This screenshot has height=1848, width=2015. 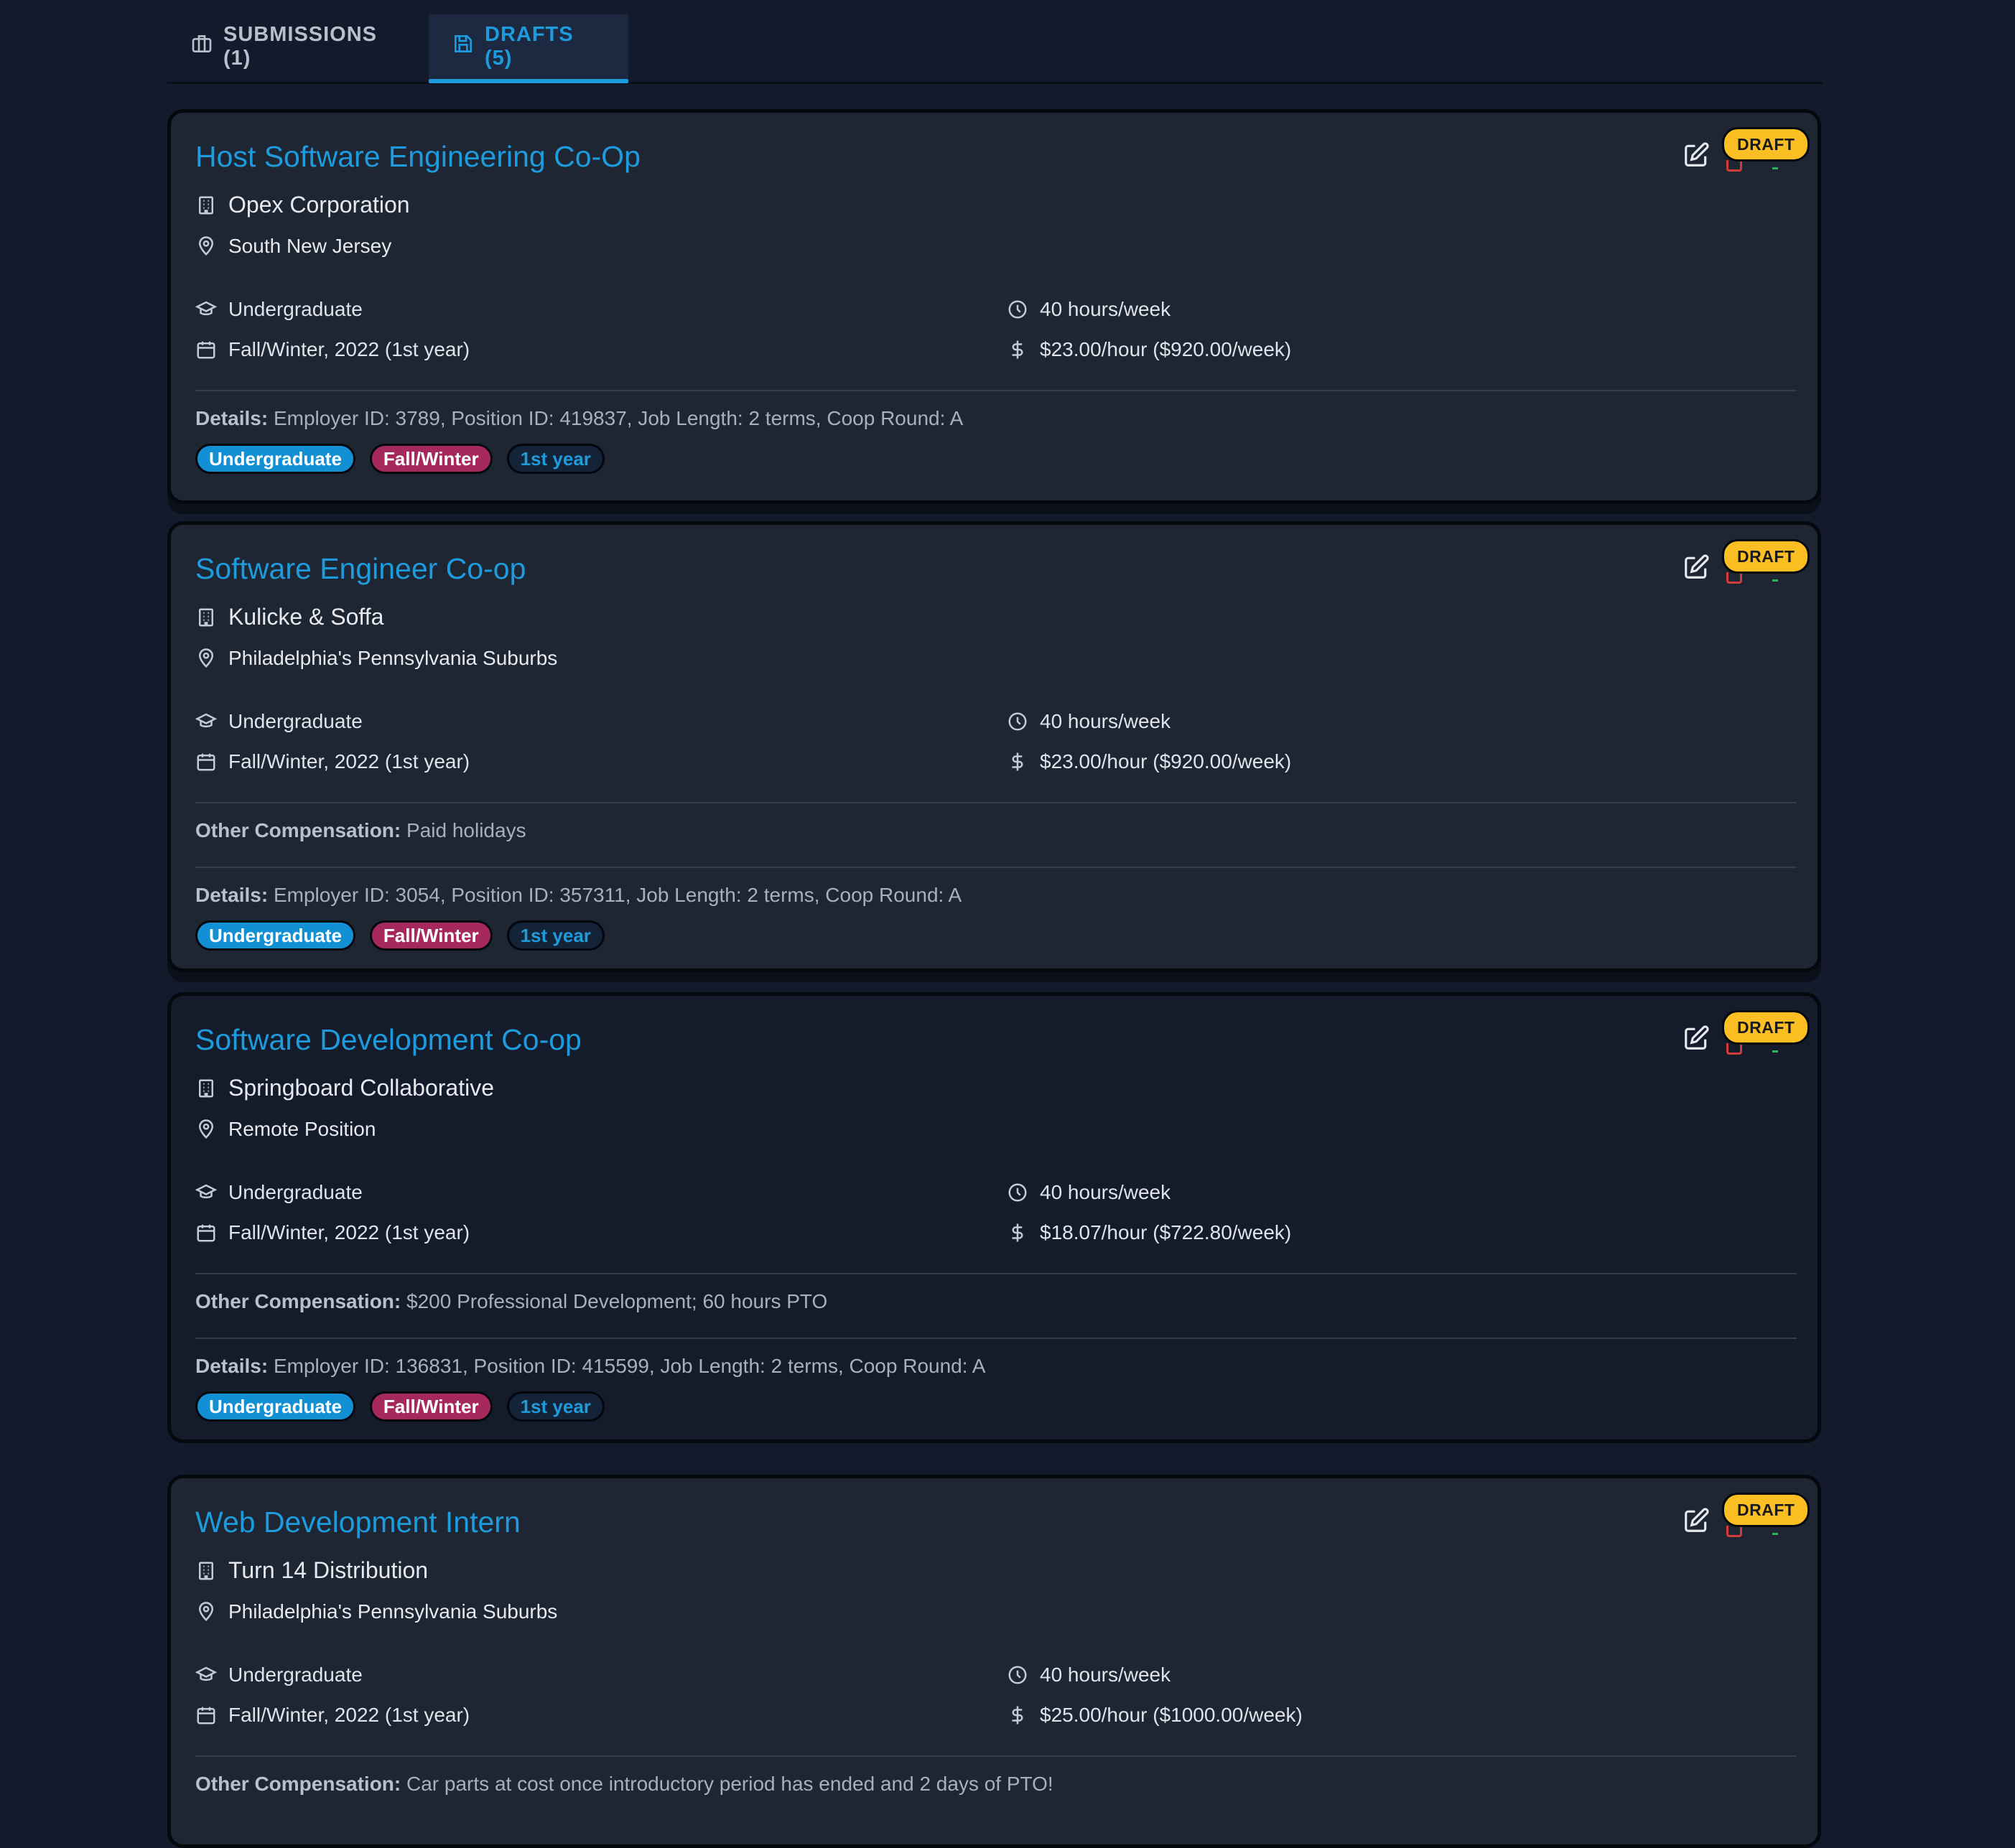 I want to click on building-icon, so click(x=206, y=1570).